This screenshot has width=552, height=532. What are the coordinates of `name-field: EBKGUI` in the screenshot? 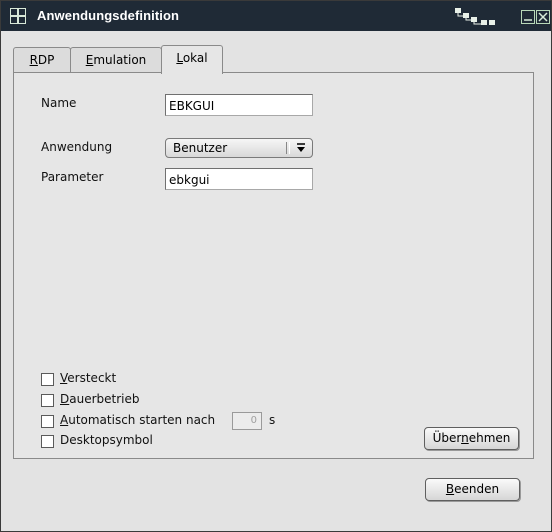 It's located at (239, 105).